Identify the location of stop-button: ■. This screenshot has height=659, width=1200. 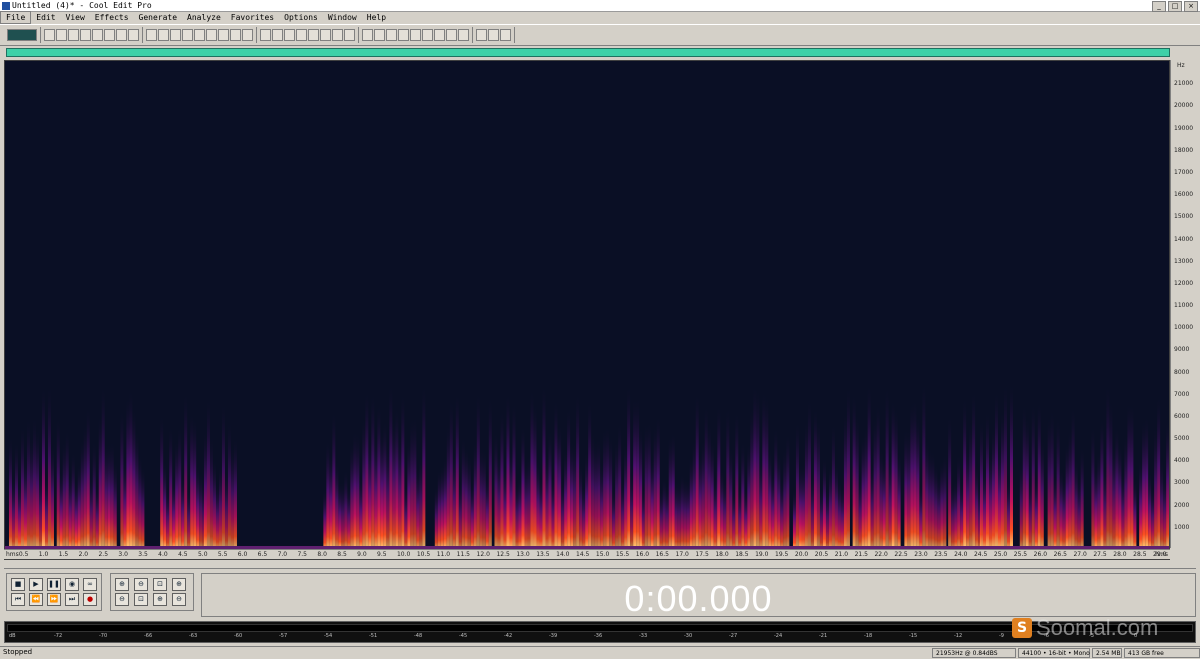
(18, 584).